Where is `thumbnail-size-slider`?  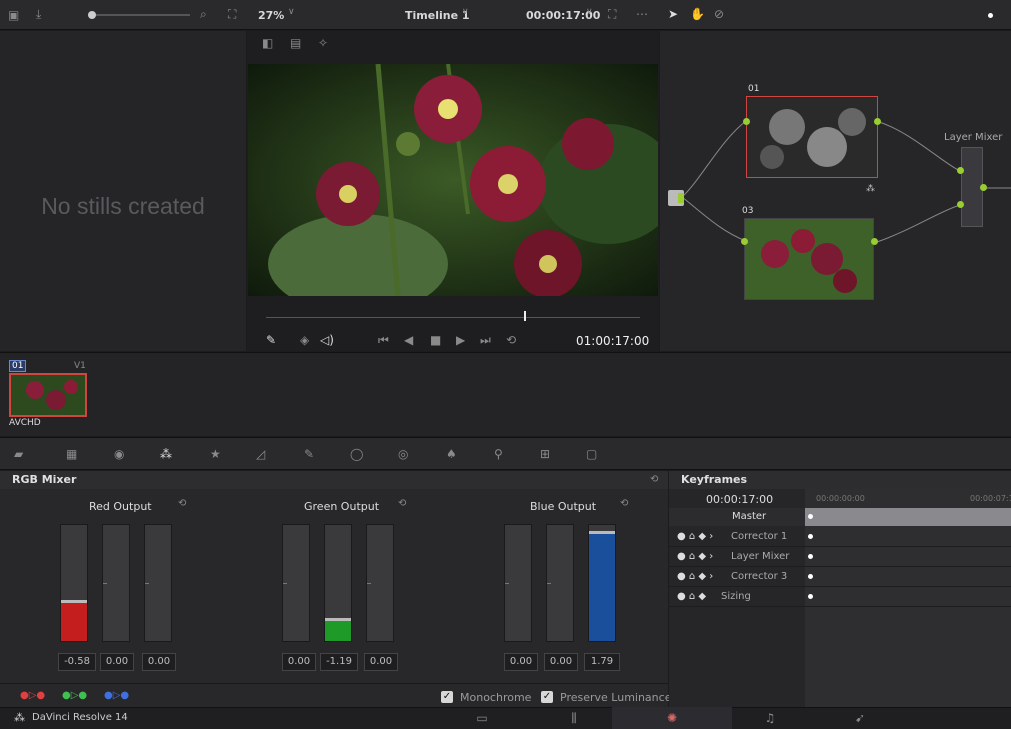
thumbnail-size-slider is located at coordinates (139, 15).